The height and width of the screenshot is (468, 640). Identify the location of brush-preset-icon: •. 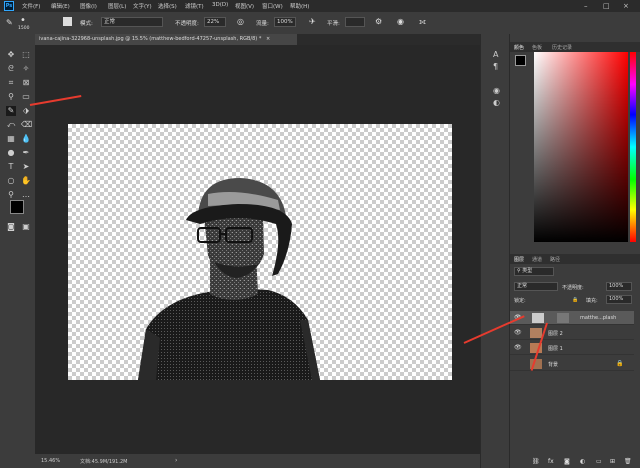
(23, 20).